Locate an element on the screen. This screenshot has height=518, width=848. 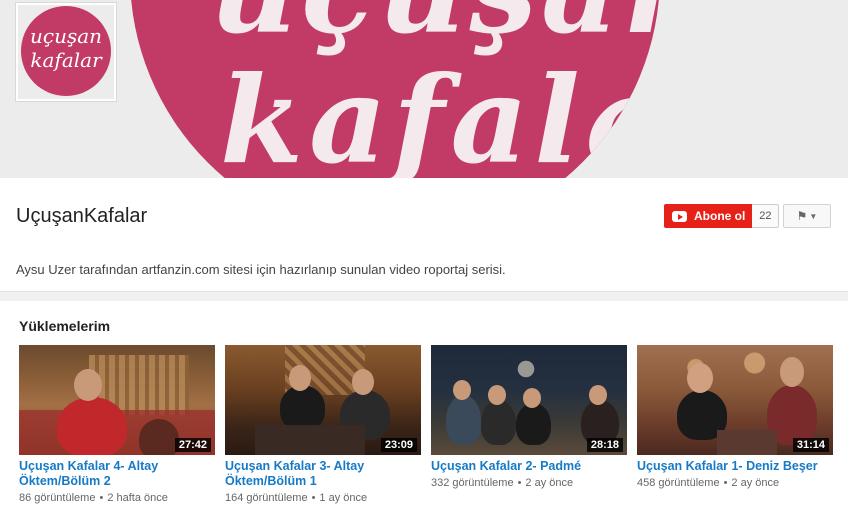
video-duration: 28:18 is located at coordinates (604, 445).